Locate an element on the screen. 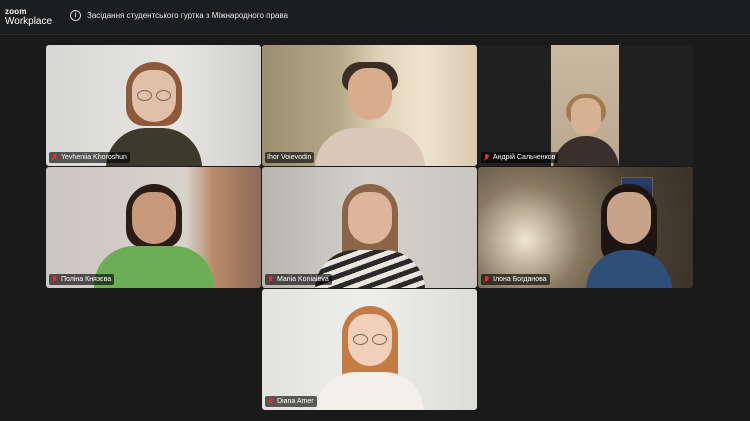 The height and width of the screenshot is (421, 750). participant-name: Ihor Voievodin is located at coordinates (289, 157).